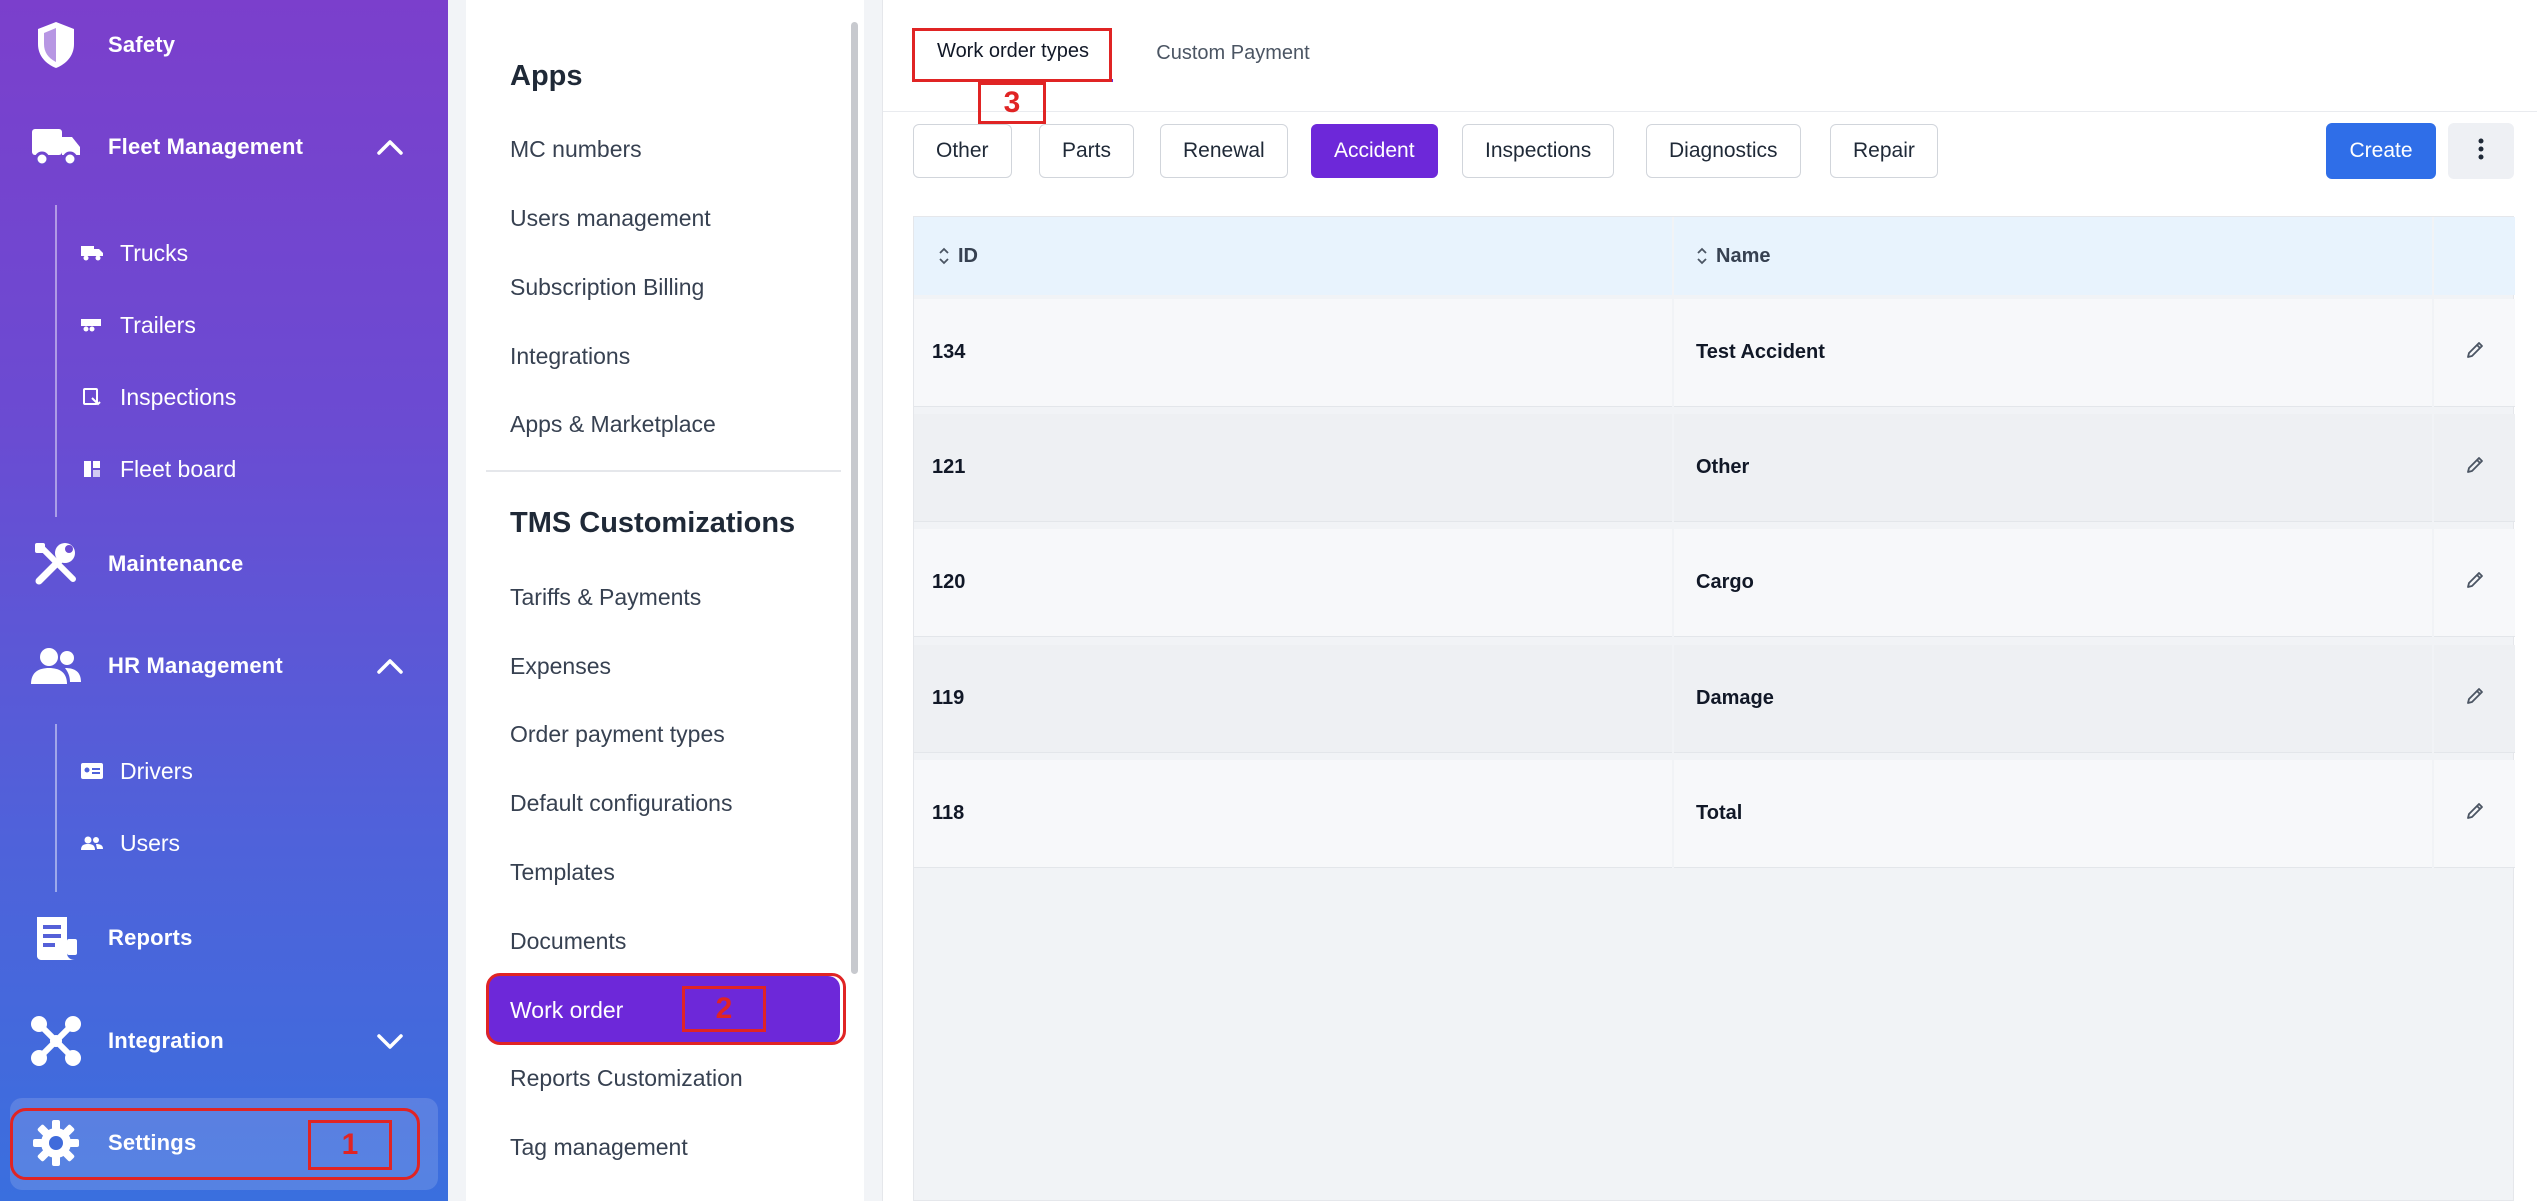 The height and width of the screenshot is (1201, 2537). What do you see at coordinates (962, 151) in the screenshot?
I see `filter-other: Other` at bounding box center [962, 151].